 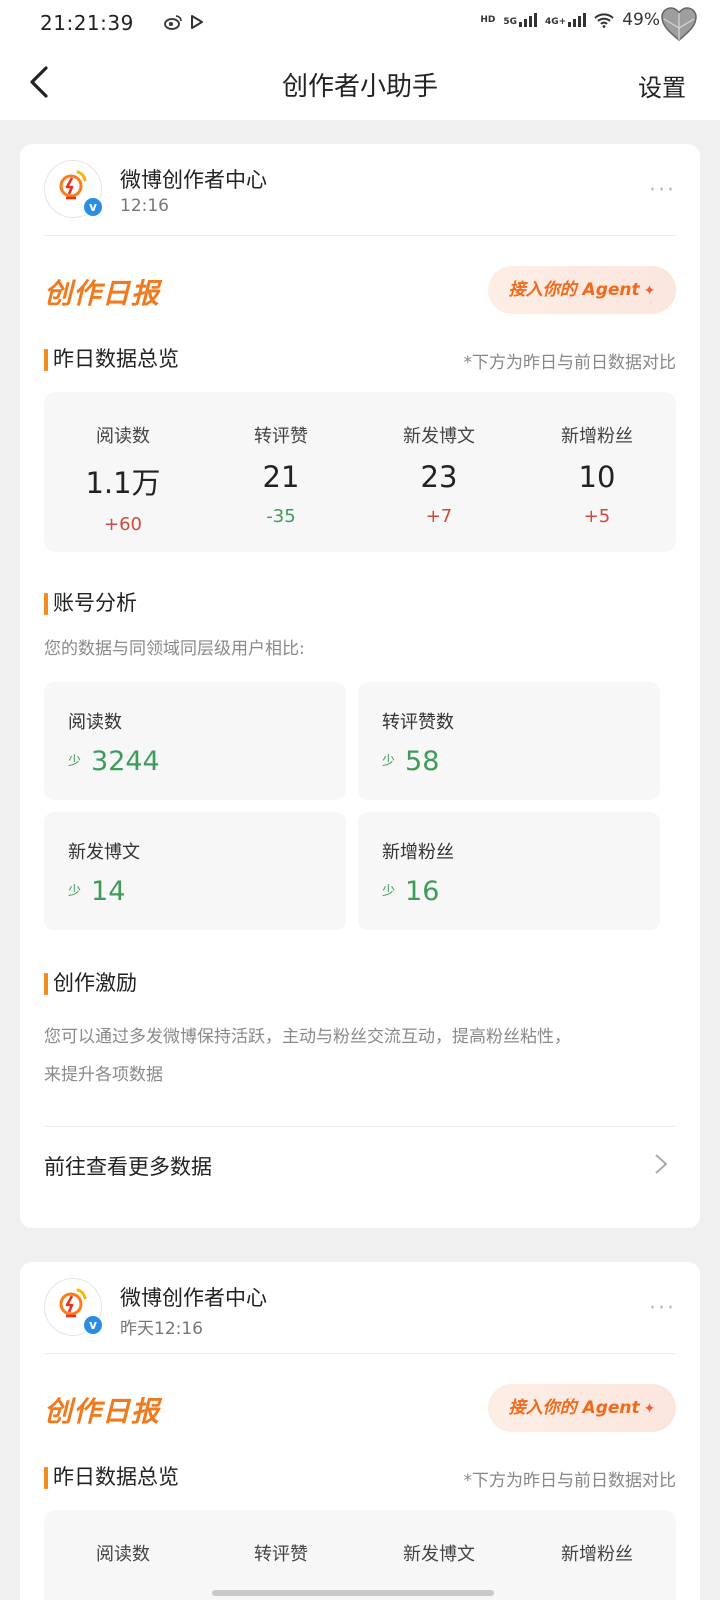 I want to click on signal-4g-icon: 4G+, so click(x=566, y=20).